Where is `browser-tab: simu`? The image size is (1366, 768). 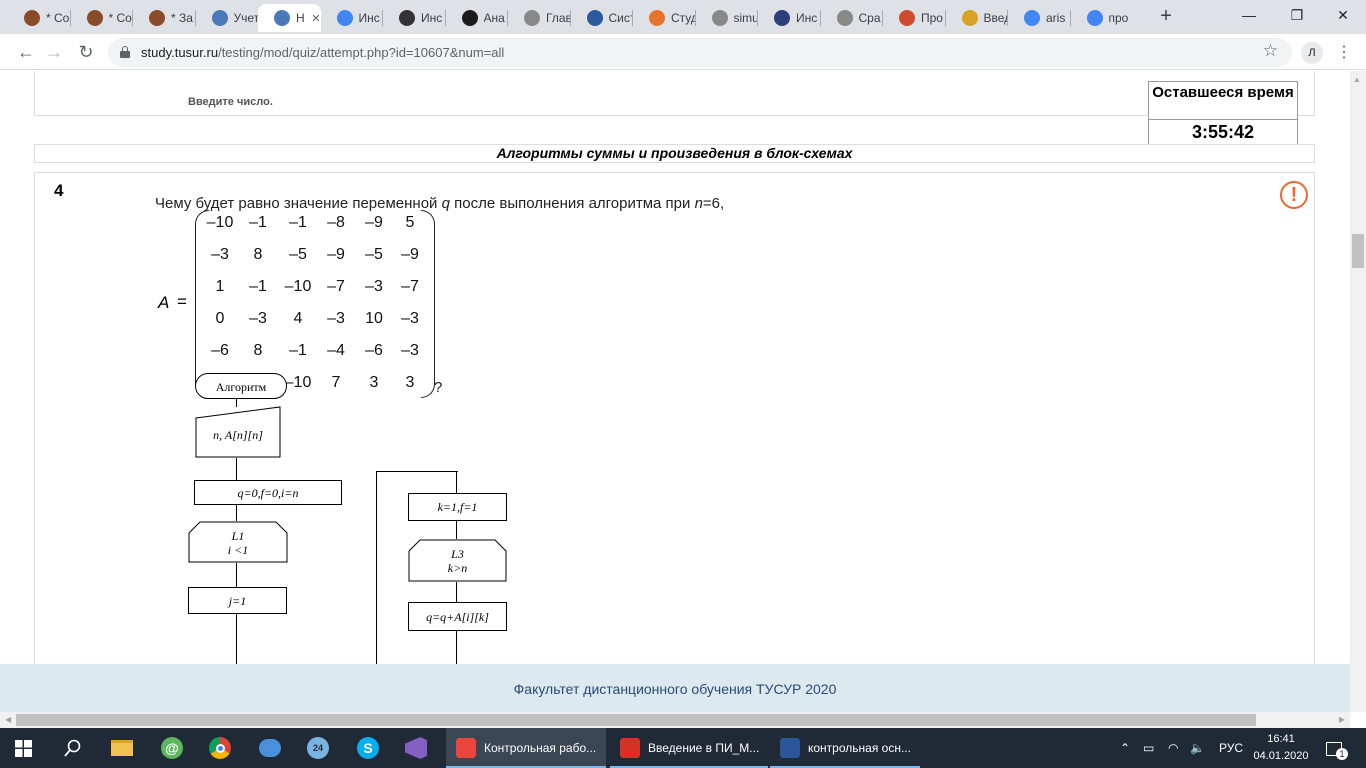 browser-tab: simu is located at coordinates (727, 18).